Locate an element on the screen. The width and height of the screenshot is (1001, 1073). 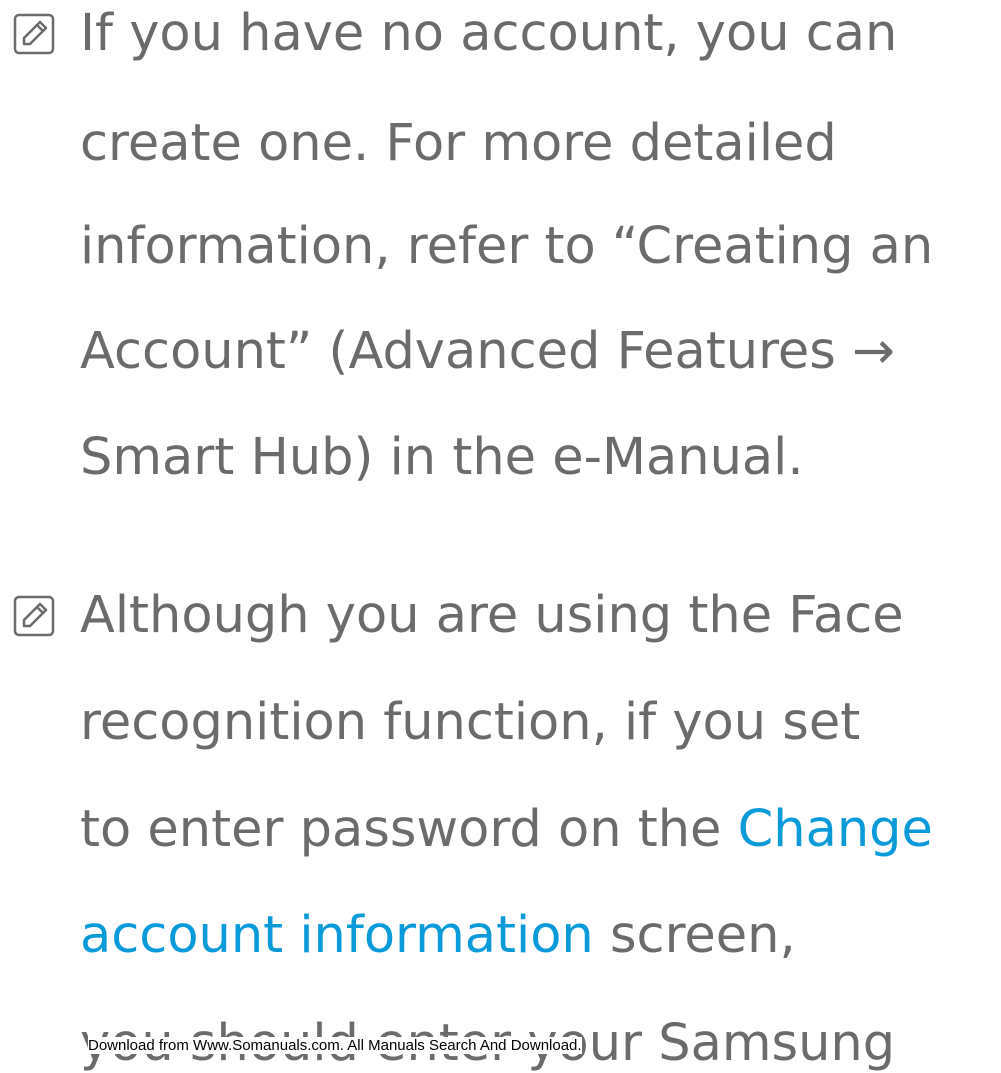
change-account-link-part2: account information is located at coordinates (337, 935).